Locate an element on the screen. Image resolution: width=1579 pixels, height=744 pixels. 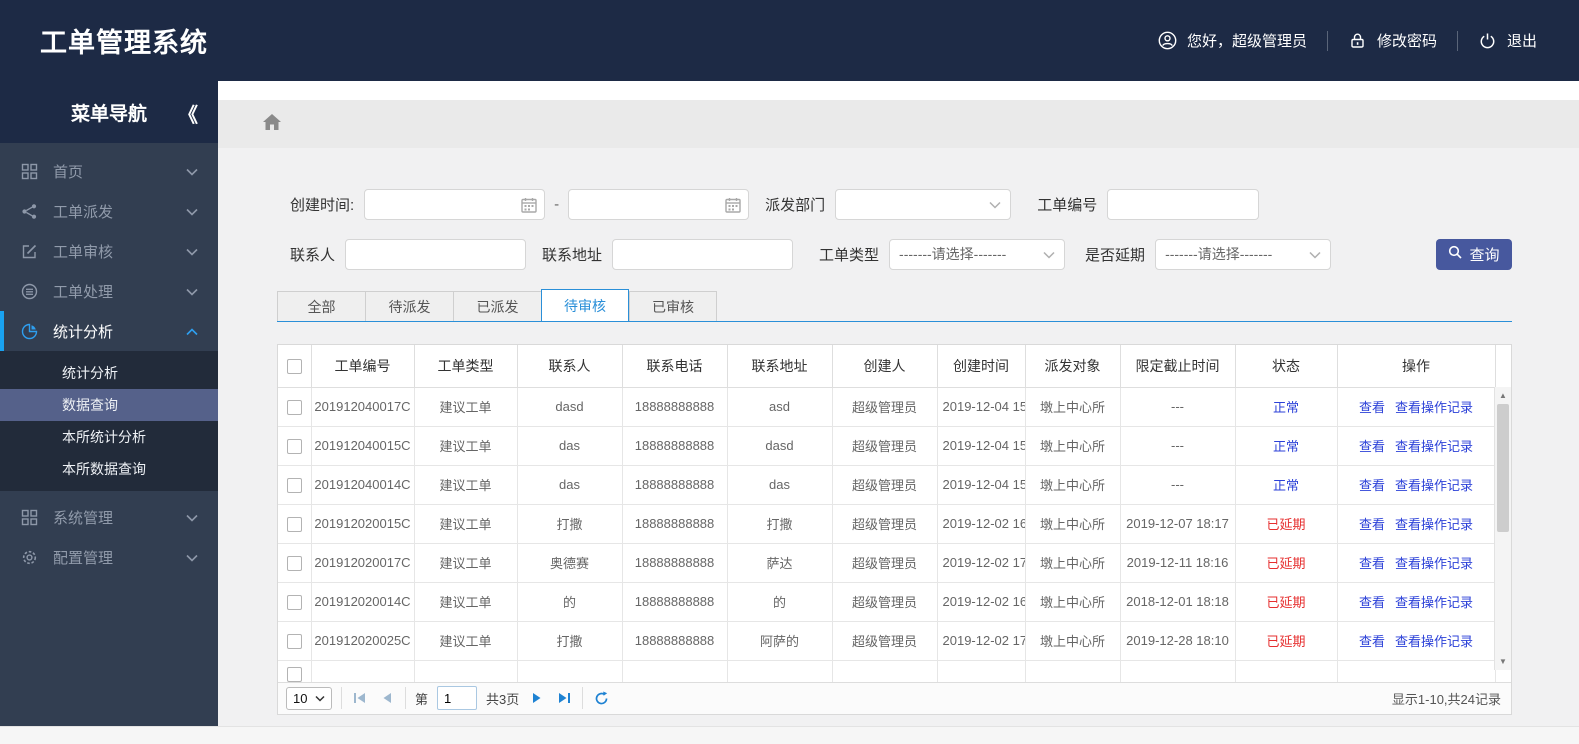
create-time-end-input is located at coordinates (659, 204).